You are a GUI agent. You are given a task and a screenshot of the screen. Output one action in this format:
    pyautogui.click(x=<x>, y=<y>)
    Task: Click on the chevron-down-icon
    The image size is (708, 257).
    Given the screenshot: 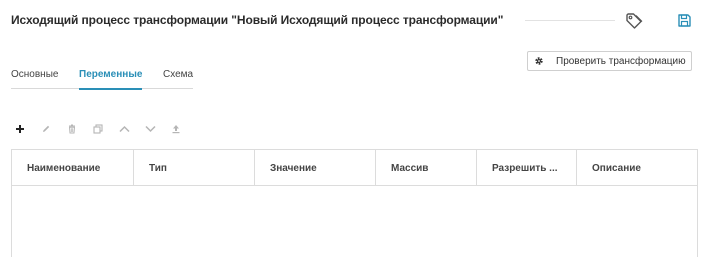 What is the action you would take?
    pyautogui.click(x=150, y=129)
    